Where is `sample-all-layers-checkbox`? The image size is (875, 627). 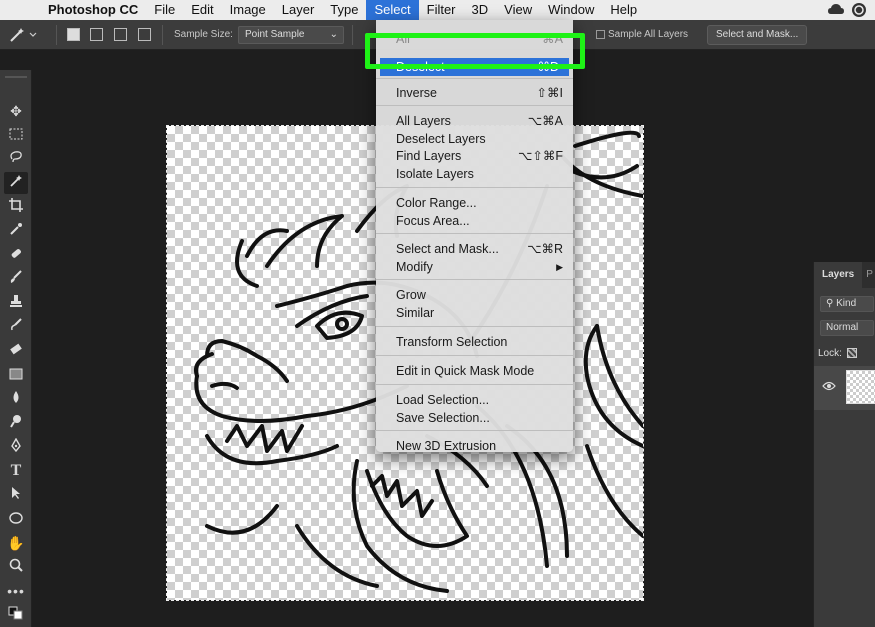 sample-all-layers-checkbox is located at coordinates (600, 34).